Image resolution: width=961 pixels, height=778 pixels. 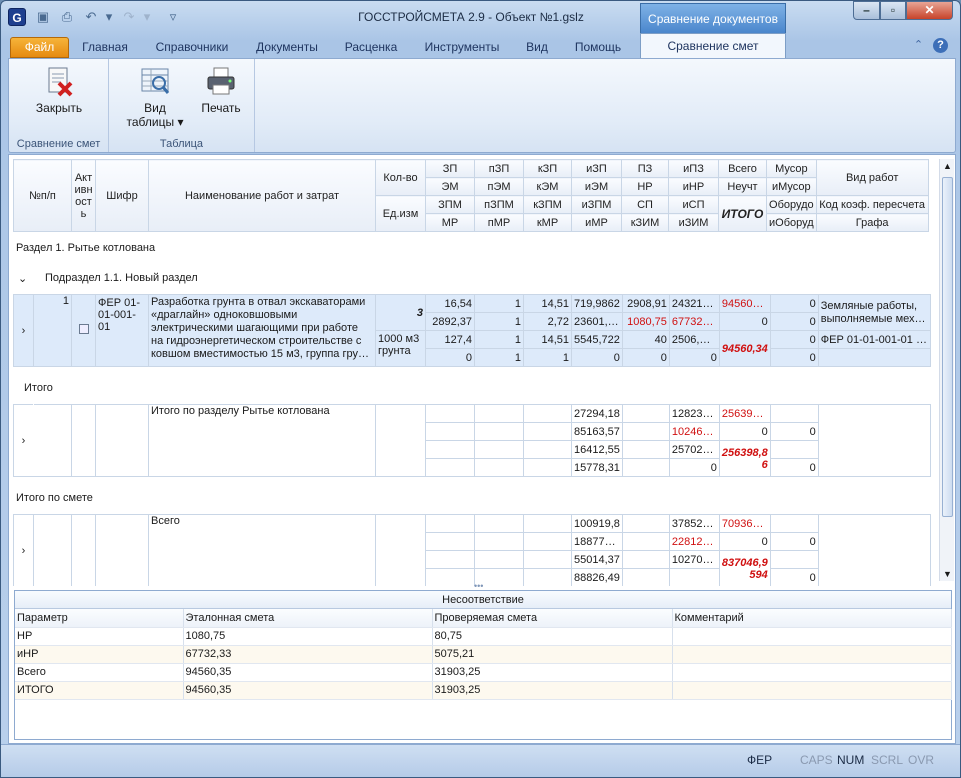 What do you see at coordinates (547, 204) in the screenshot?
I see `col-header: кЗПМ` at bounding box center [547, 204].